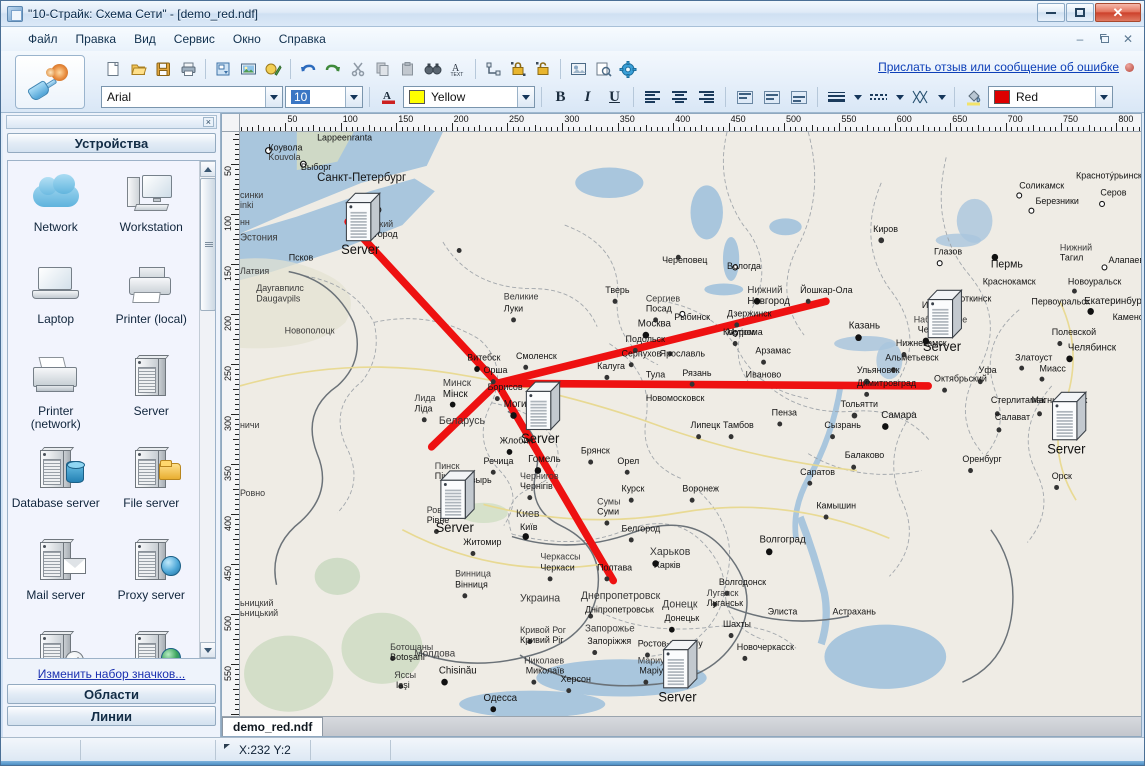 The image size is (1145, 766). I want to click on paint-icon, so click(273, 69).